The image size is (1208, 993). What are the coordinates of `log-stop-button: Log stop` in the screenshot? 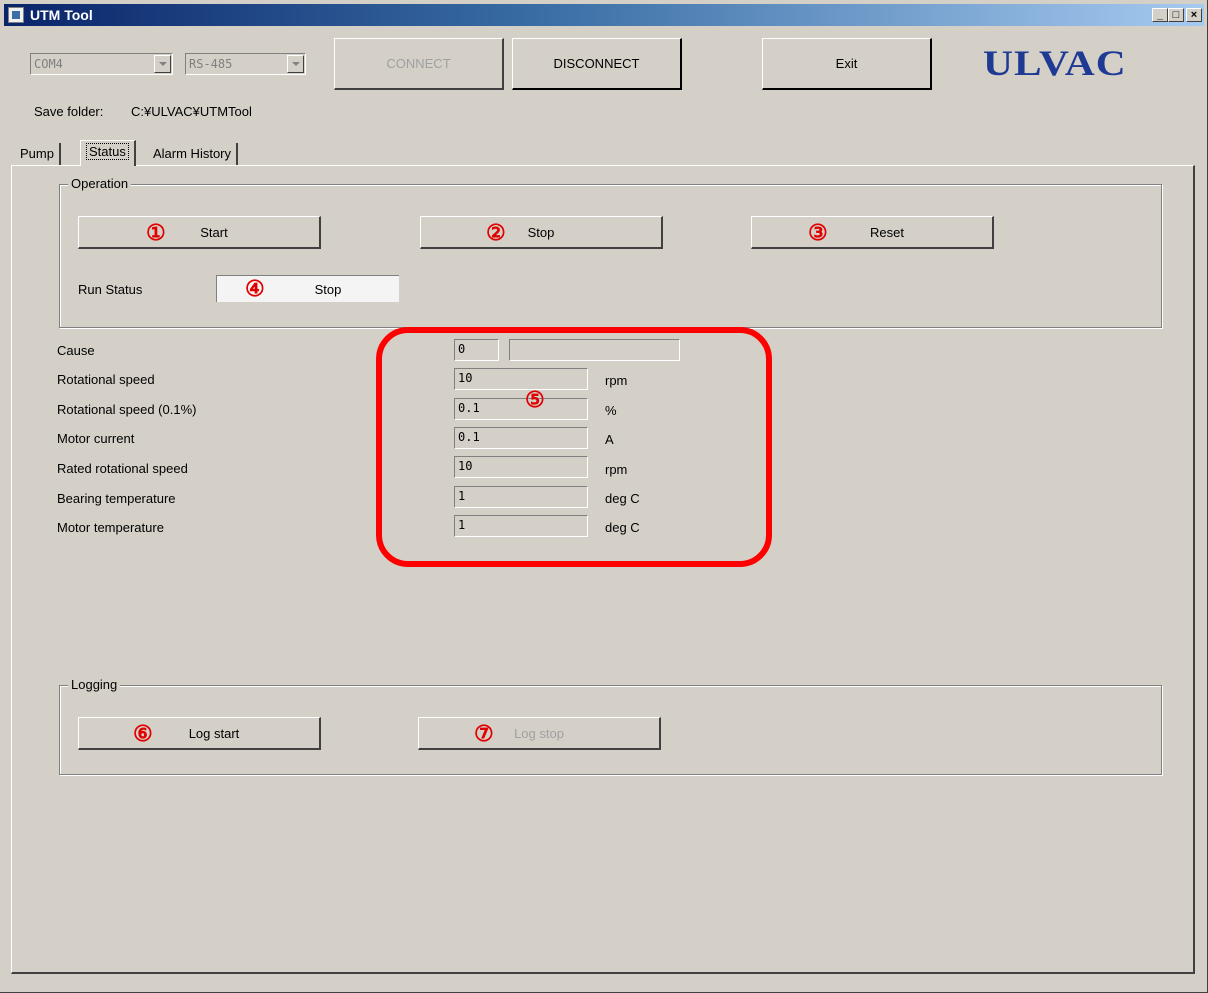 It's located at (539, 733).